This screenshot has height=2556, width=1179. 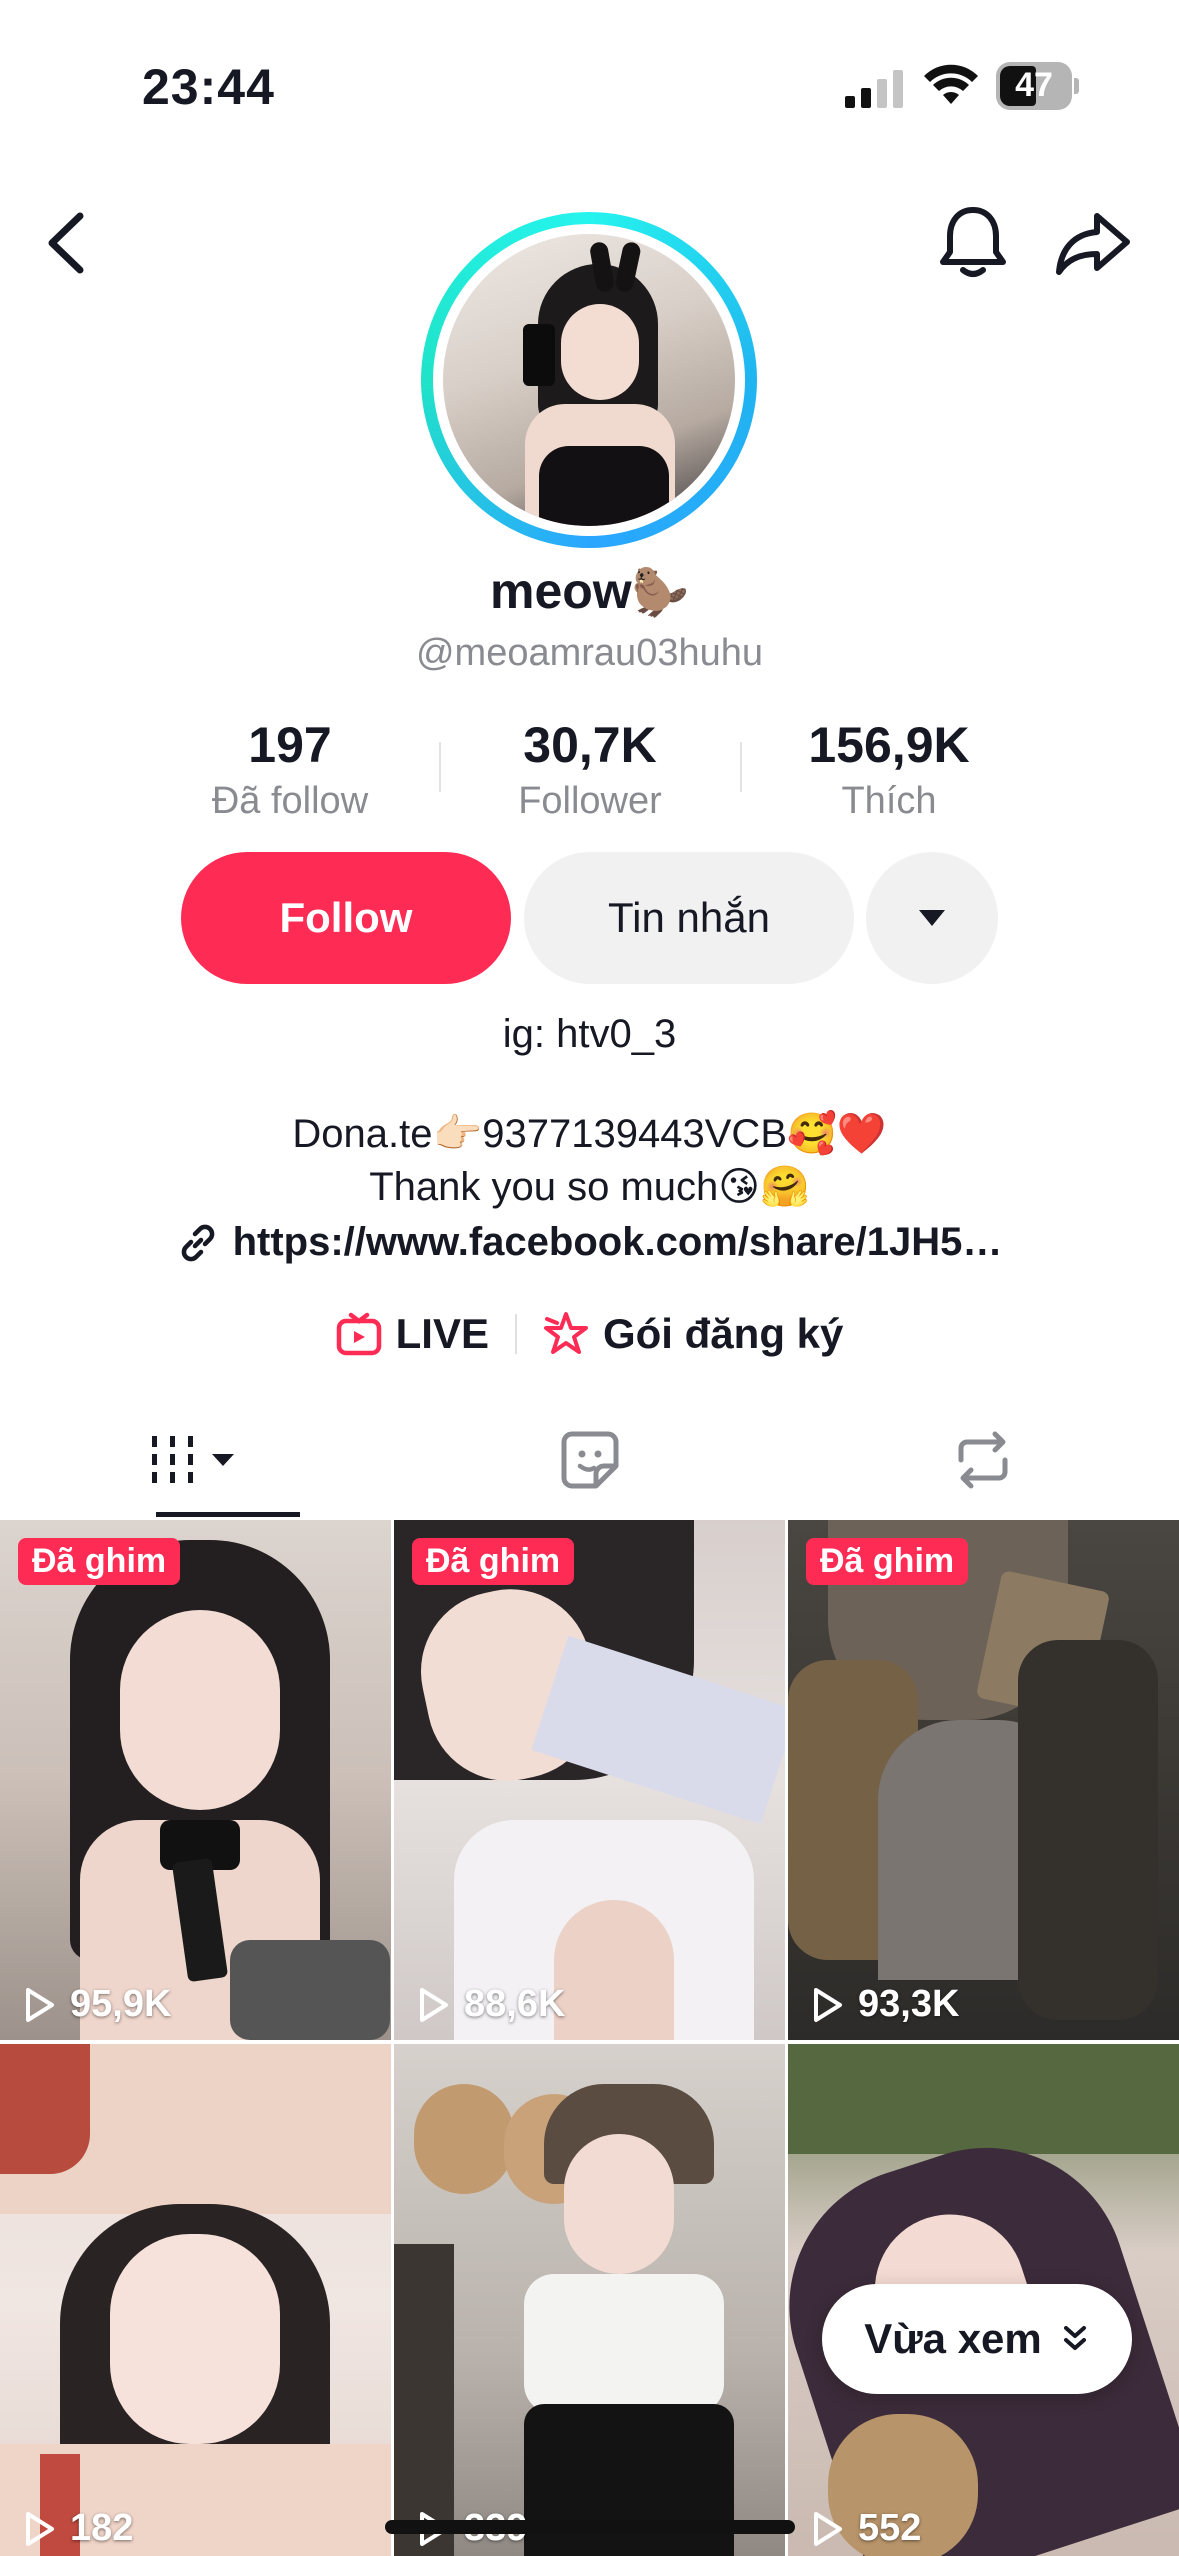 I want to click on stat-followers: 30,7K Follower, so click(x=590, y=769).